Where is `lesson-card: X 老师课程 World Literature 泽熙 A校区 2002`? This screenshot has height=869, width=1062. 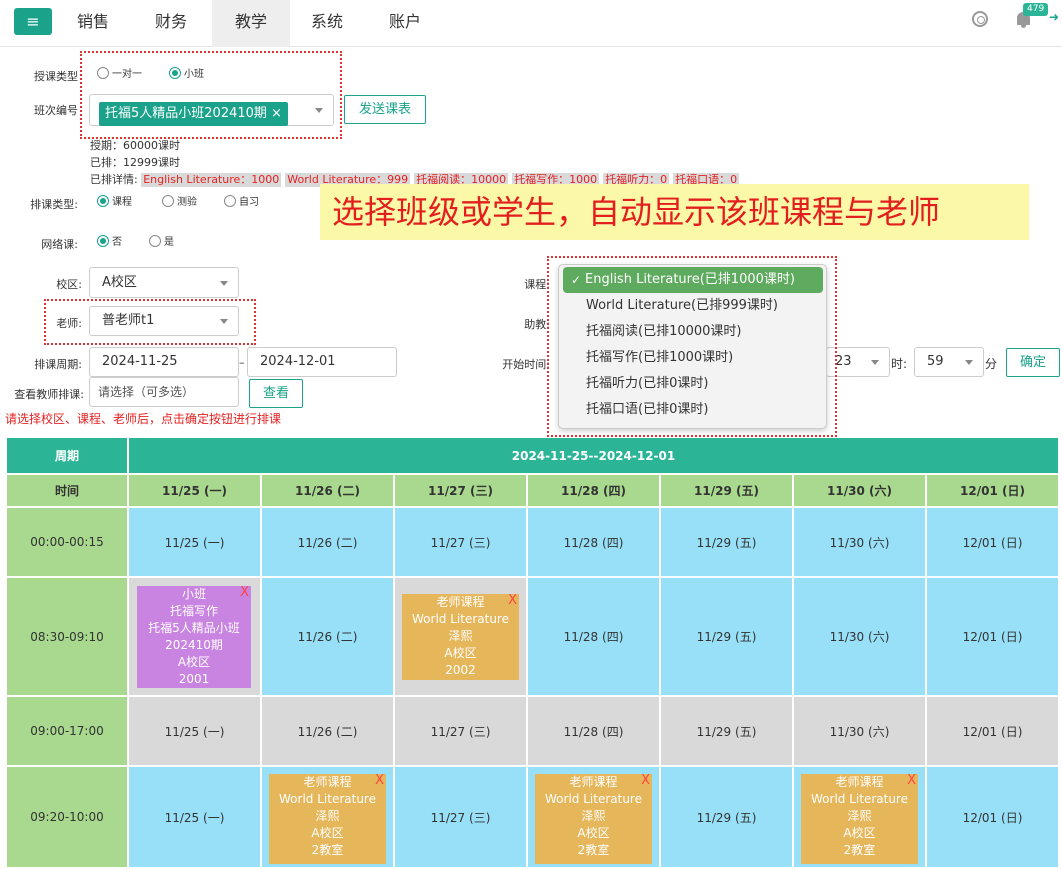
lesson-card: X 老师课程 World Literature 泽熙 A校区 2002 is located at coordinates (460, 637).